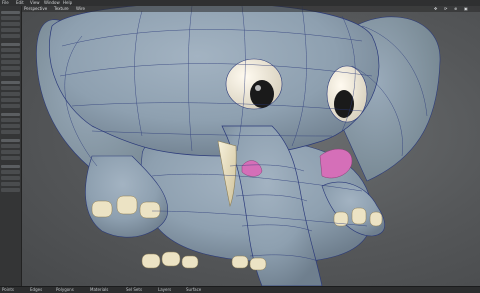 The image size is (480, 293). I want to click on tool-group-create, so click(10, 12).